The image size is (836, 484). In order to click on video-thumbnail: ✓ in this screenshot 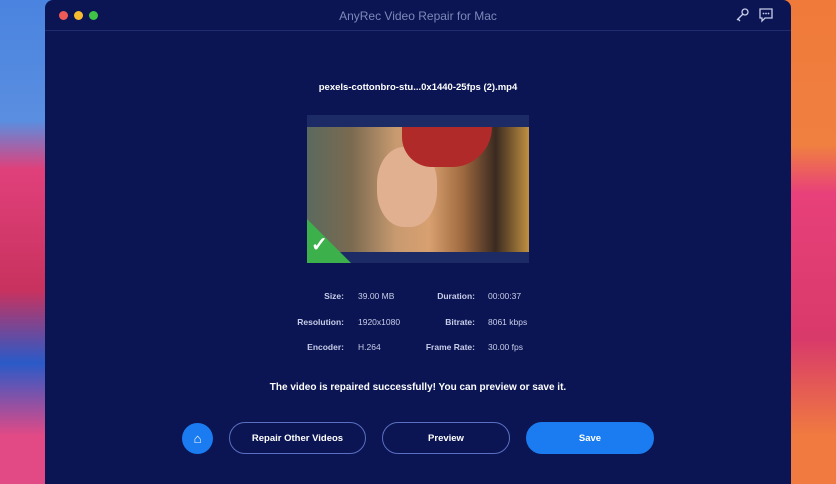, I will do `click(418, 189)`.